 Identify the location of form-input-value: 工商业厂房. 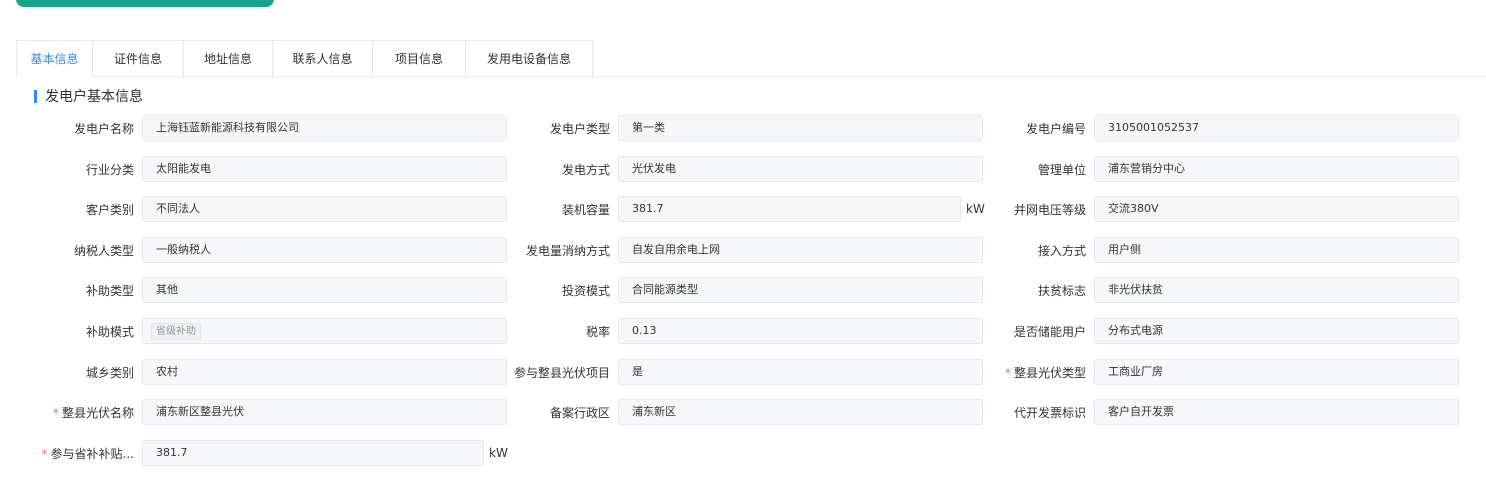
(1135, 371).